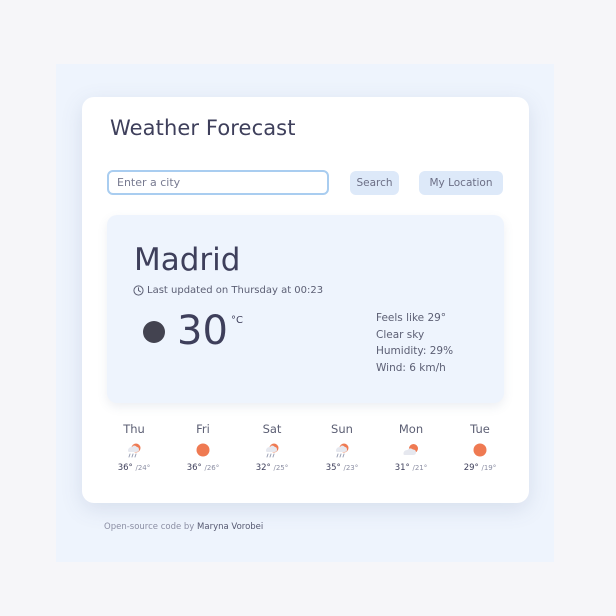 This screenshot has width=616, height=616. Describe the element at coordinates (203, 468) in the screenshot. I see `forecast-temps: 36° /26°` at that location.